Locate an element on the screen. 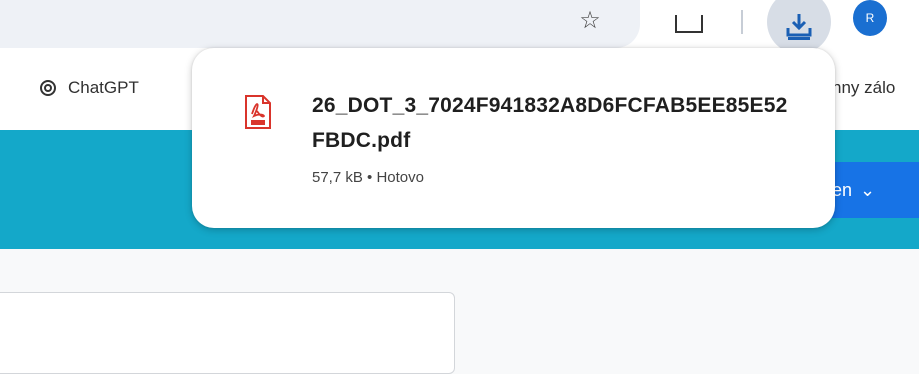  download-status: 57,7 kB • Hotovo is located at coordinates (368, 177).